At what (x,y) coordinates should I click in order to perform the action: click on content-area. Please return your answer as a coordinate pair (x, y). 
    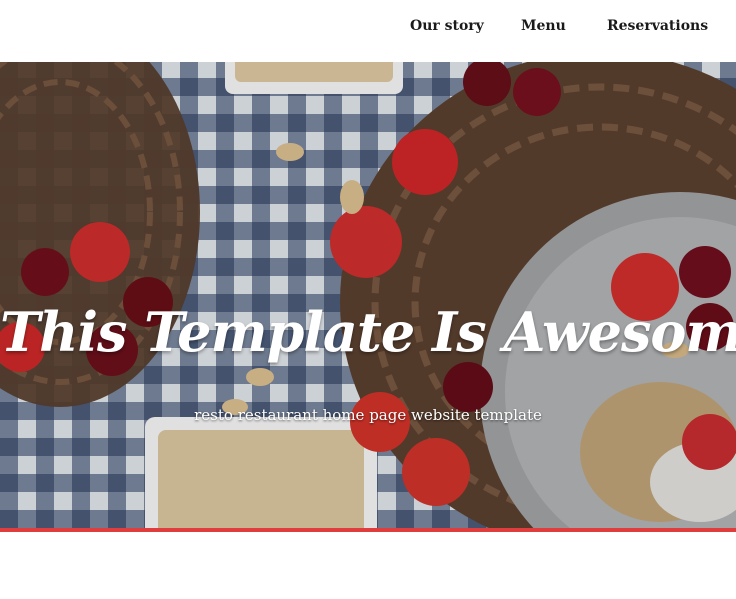
    Looking at the image, I should click on (368, 565).